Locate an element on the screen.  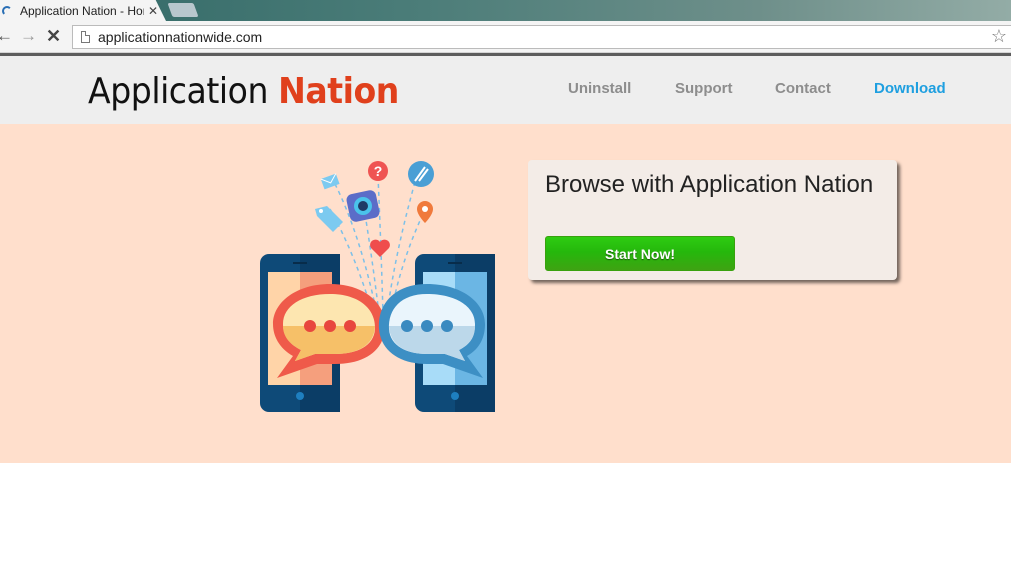
nav-support: Support is located at coordinates (704, 88).